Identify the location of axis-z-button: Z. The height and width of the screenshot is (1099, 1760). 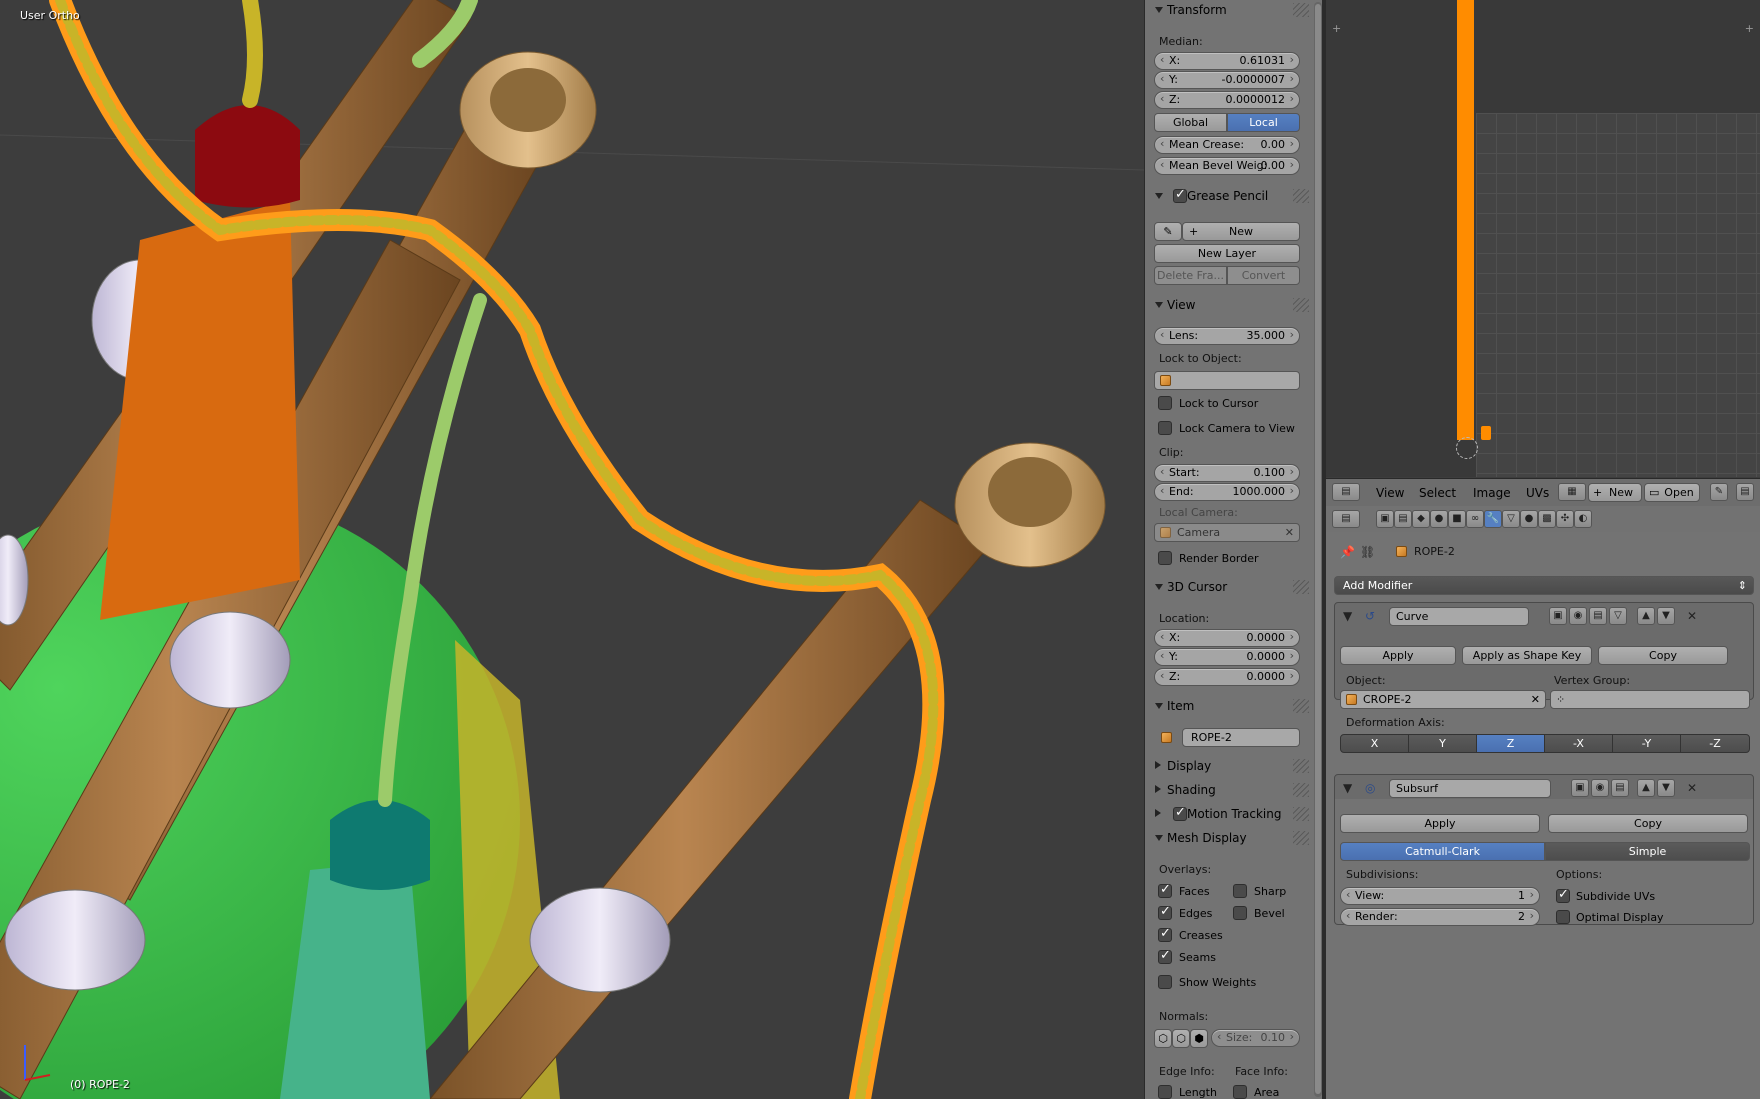
(1510, 743).